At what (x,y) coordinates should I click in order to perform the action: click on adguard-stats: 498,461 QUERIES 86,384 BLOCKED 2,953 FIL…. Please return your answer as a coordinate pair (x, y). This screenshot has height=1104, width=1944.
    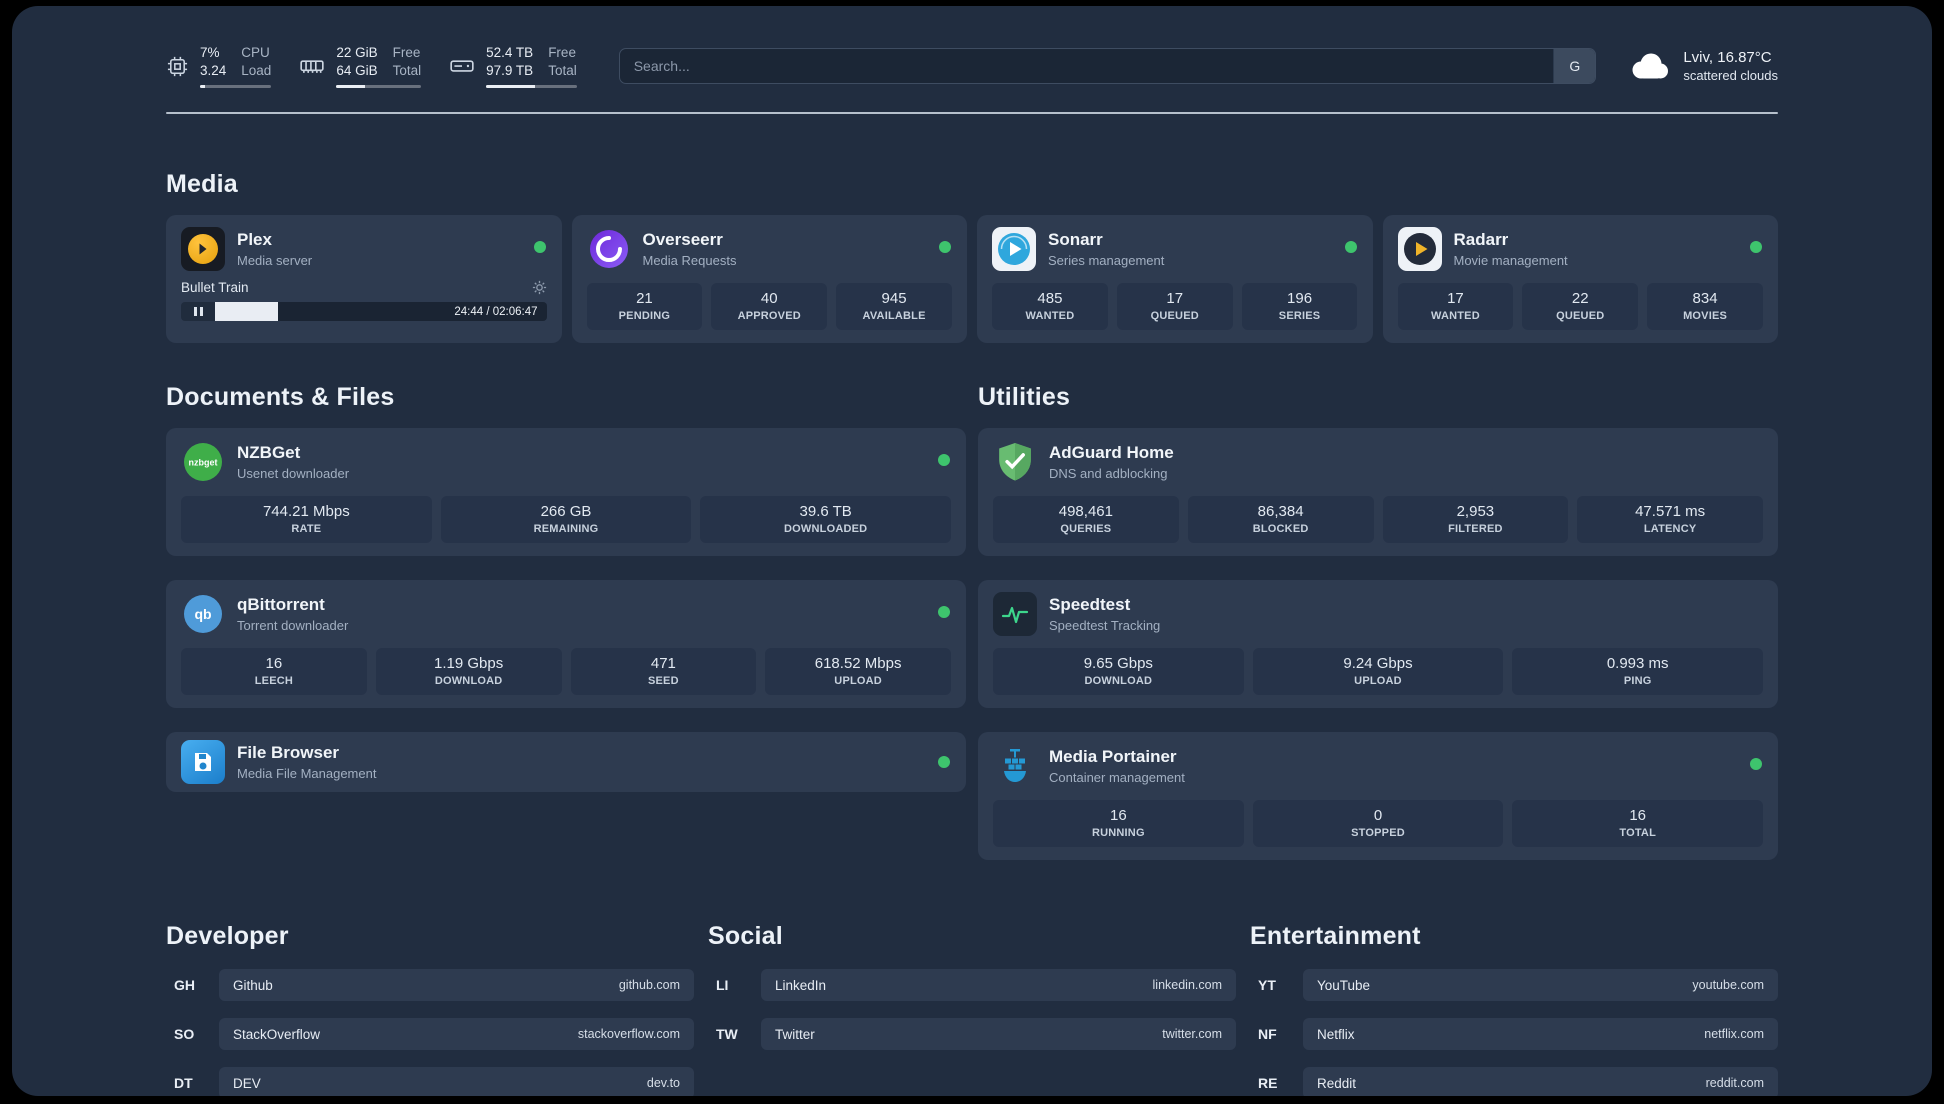
    Looking at the image, I should click on (1378, 520).